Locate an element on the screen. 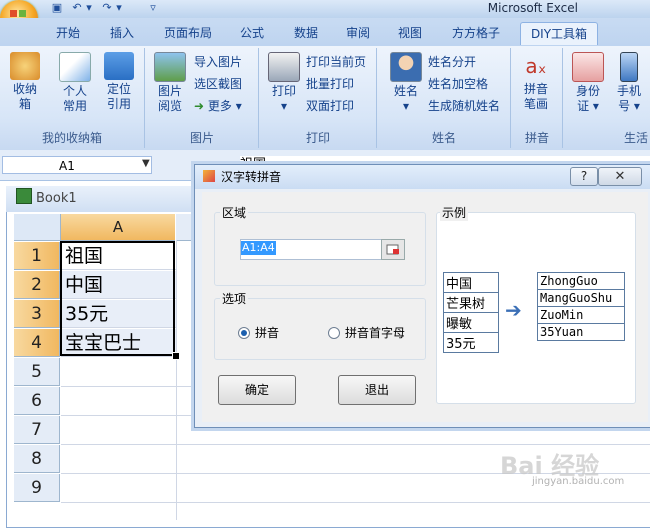  workbook-title: Book1 is located at coordinates (56, 198).